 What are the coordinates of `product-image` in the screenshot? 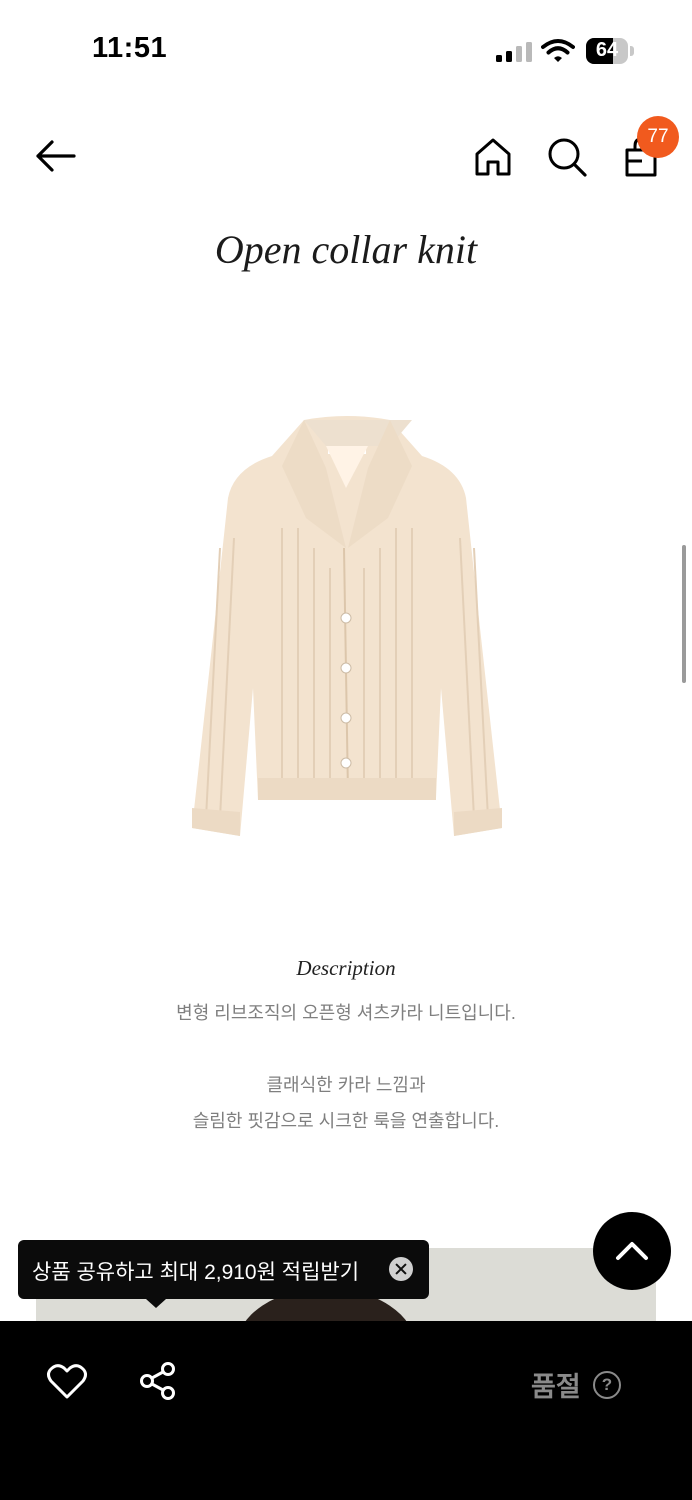 It's located at (347, 626).